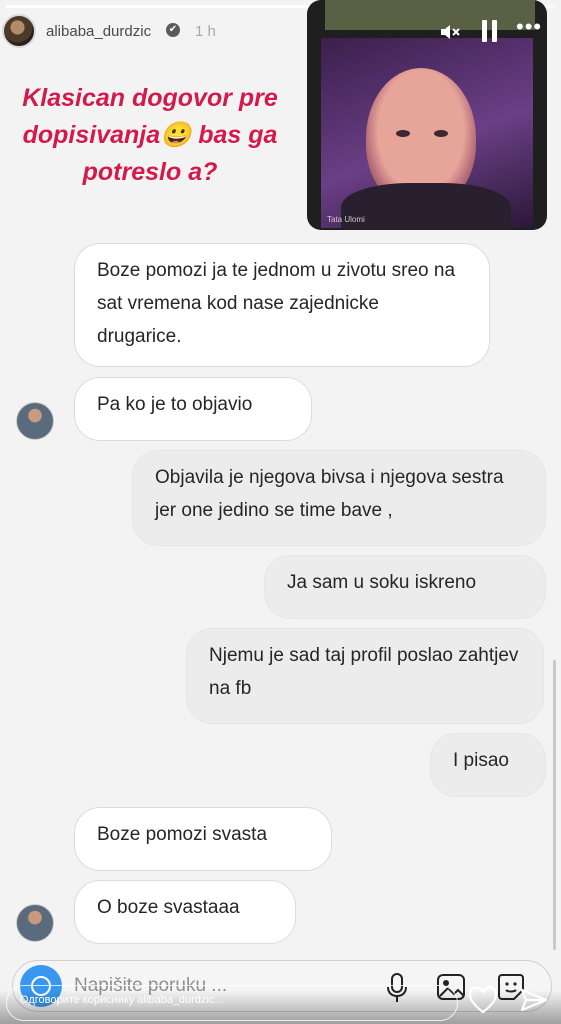 The width and height of the screenshot is (561, 1024). Describe the element at coordinates (430, 15) in the screenshot. I see `video-topstrip` at that location.